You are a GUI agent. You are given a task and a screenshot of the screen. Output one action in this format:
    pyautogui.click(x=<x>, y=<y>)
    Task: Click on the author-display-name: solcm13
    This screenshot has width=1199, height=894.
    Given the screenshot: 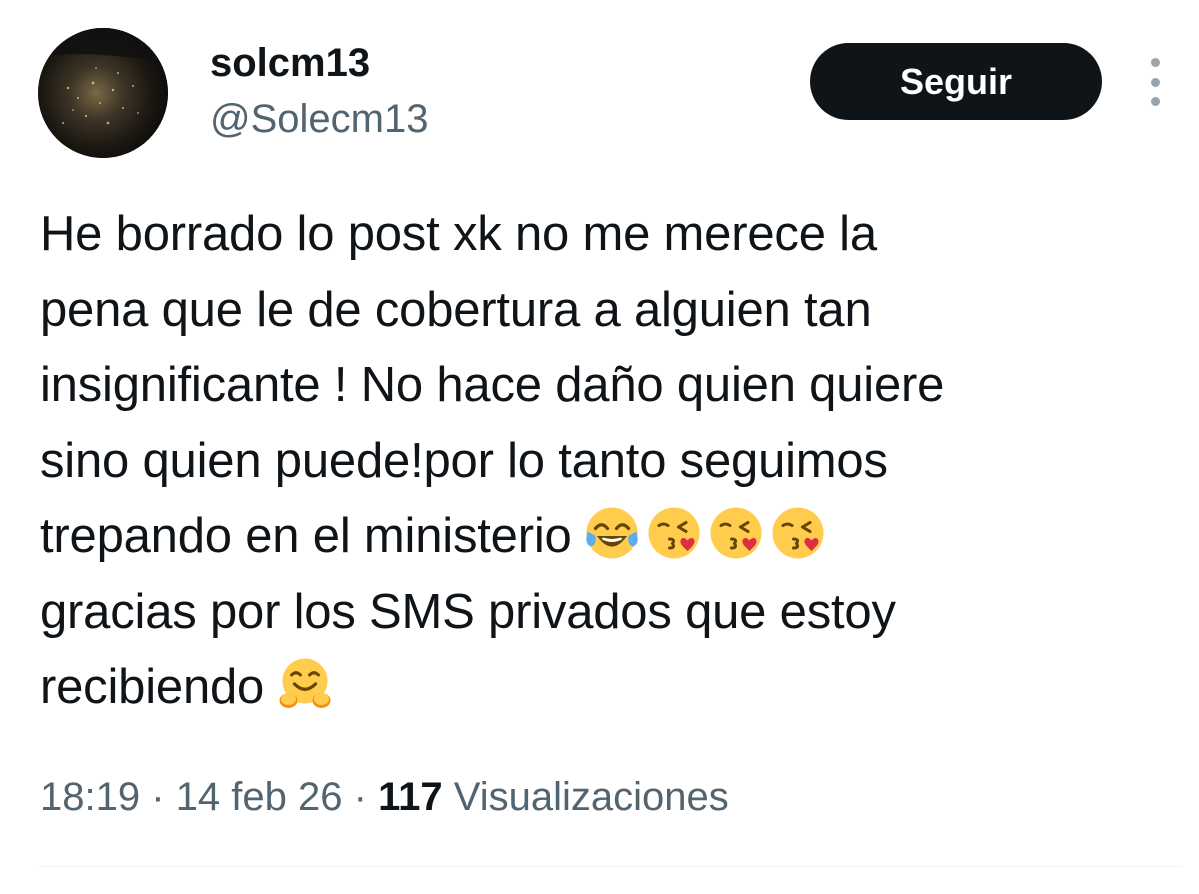 What is the action you would take?
    pyautogui.click(x=290, y=63)
    